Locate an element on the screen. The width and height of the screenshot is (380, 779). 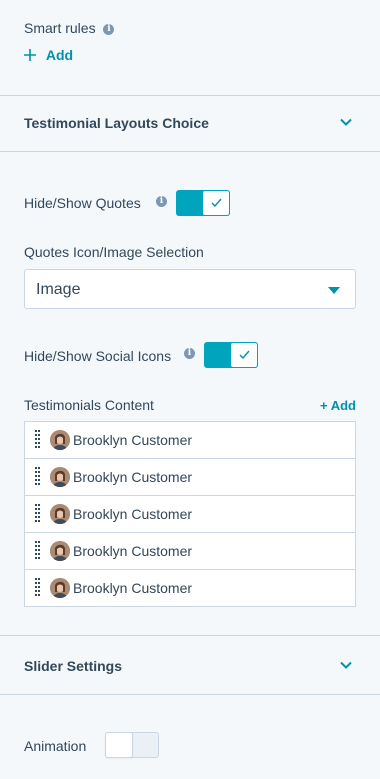
hide-show-quotes-label: Hide/Show Quotes is located at coordinates (82, 203).